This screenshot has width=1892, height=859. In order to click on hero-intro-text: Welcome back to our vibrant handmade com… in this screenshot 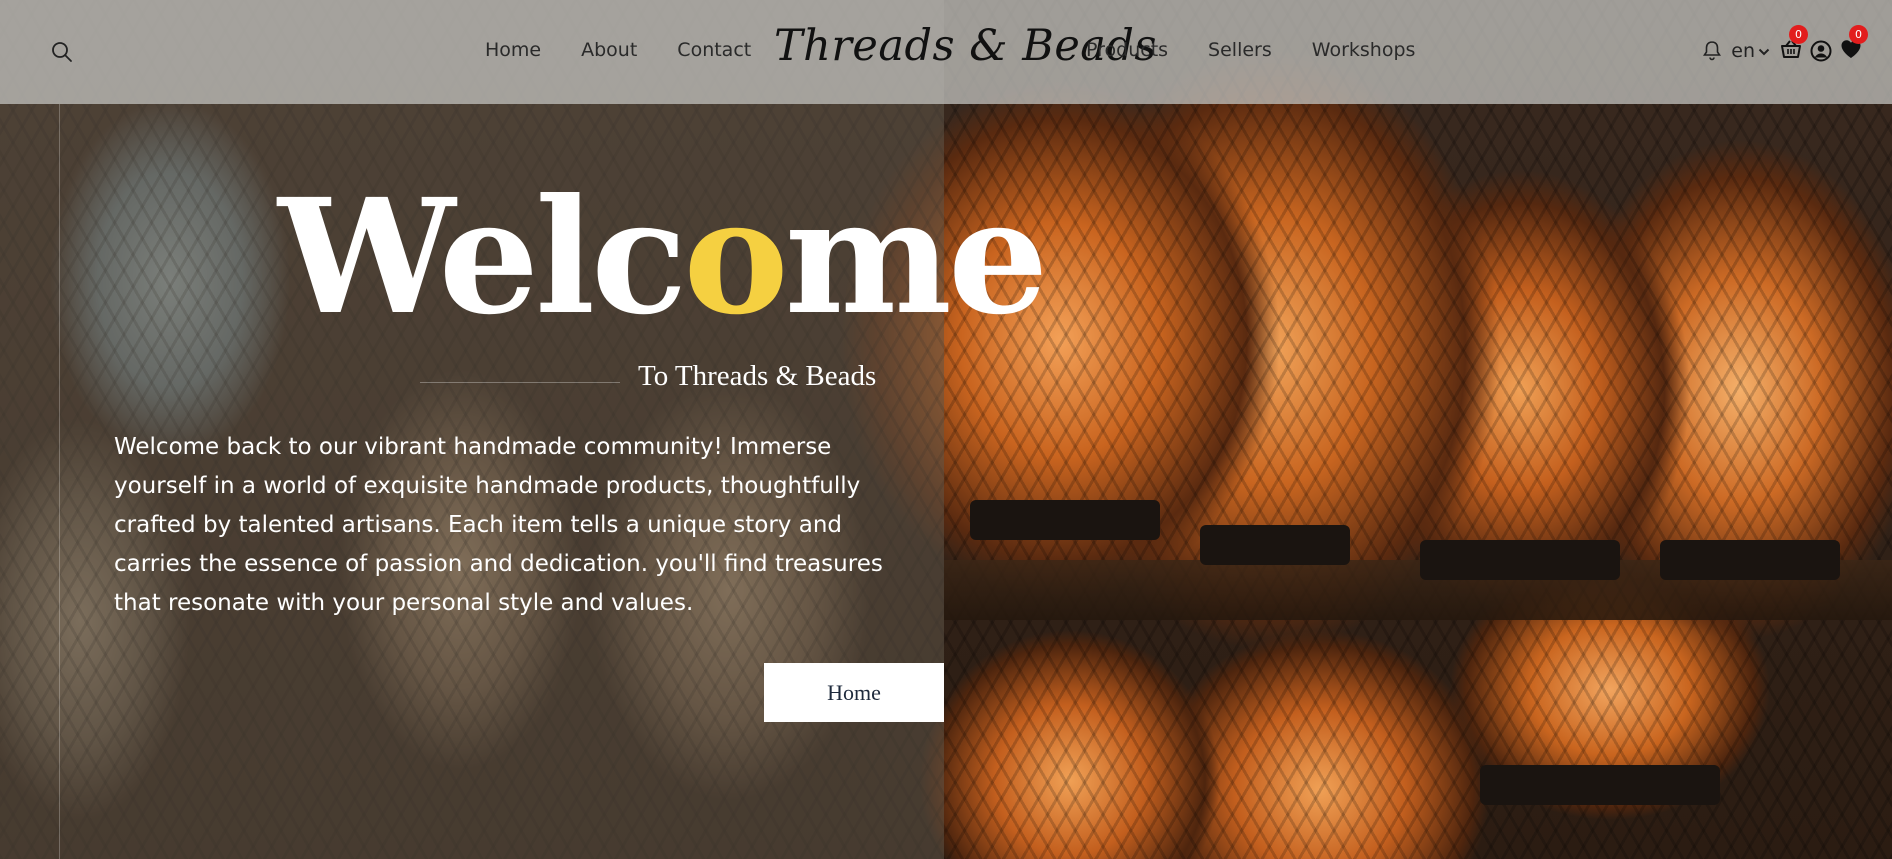, I will do `click(498, 525)`.